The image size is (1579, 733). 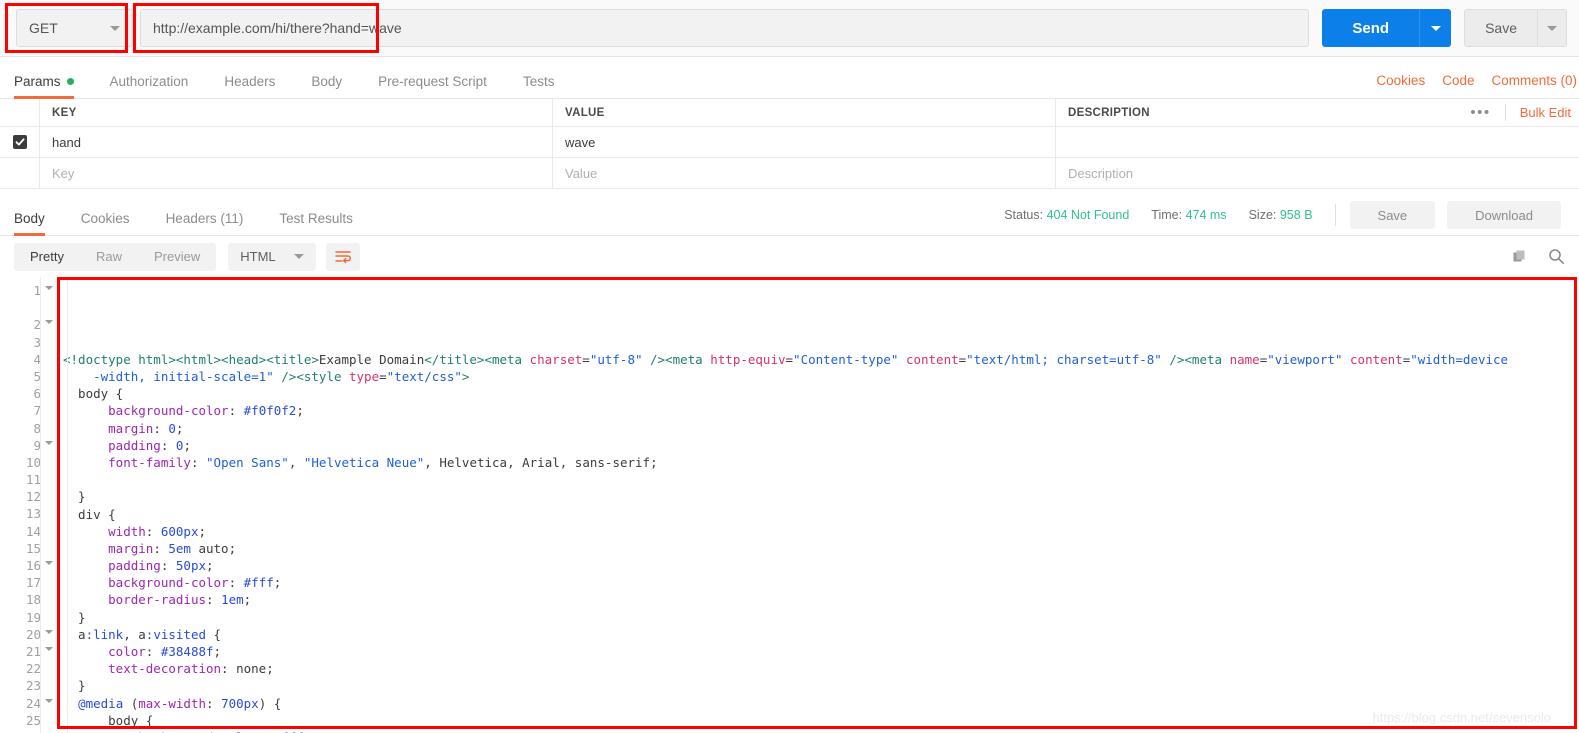 I want to click on editor-code-line: padding: 0;, so click(x=149, y=445).